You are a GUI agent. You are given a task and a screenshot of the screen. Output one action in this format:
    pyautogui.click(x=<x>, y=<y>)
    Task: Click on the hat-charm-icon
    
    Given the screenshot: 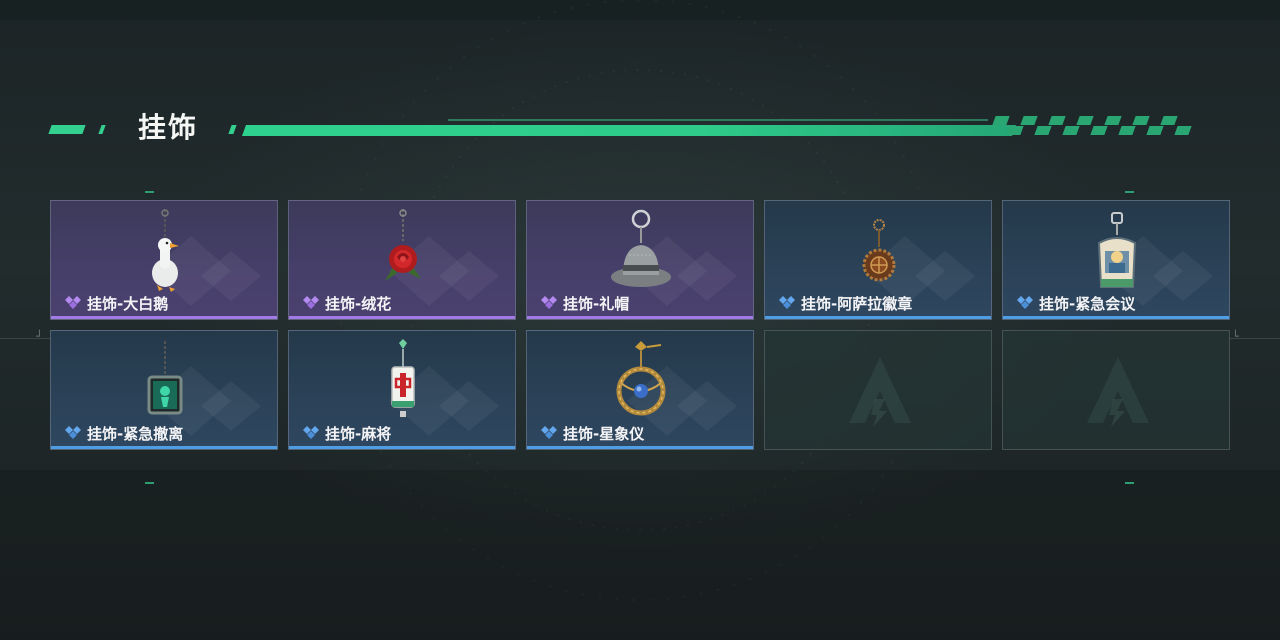 What is the action you would take?
    pyautogui.click(x=641, y=248)
    